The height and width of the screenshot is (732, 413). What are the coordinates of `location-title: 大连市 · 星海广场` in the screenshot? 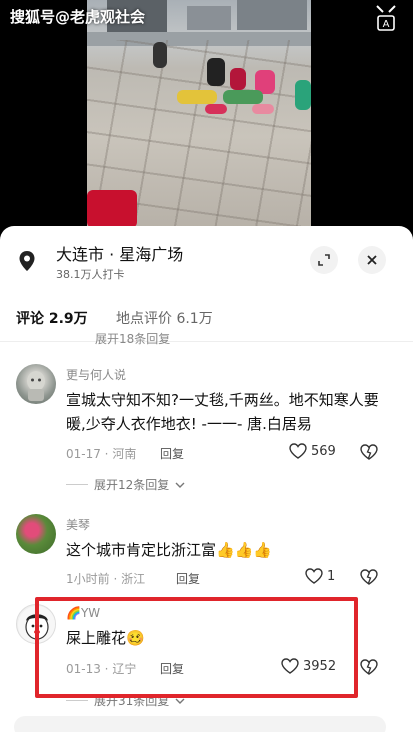 It's located at (120, 254).